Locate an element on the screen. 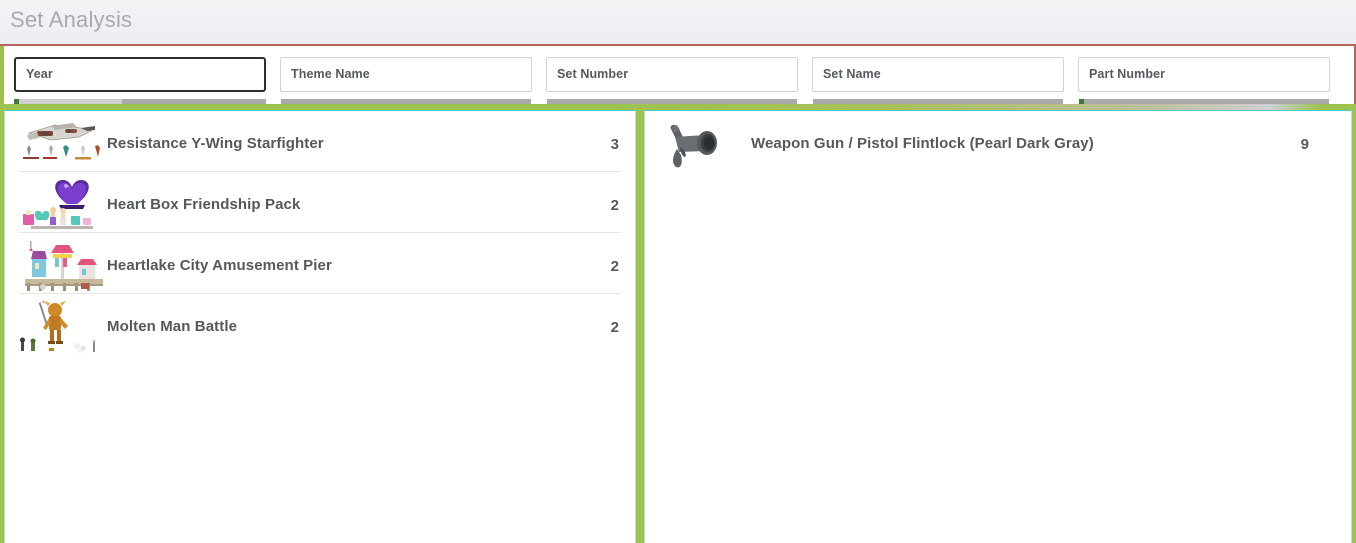 The width and height of the screenshot is (1356, 543). list-item-label: Heartlake City Amusement Pier is located at coordinates (219, 265).